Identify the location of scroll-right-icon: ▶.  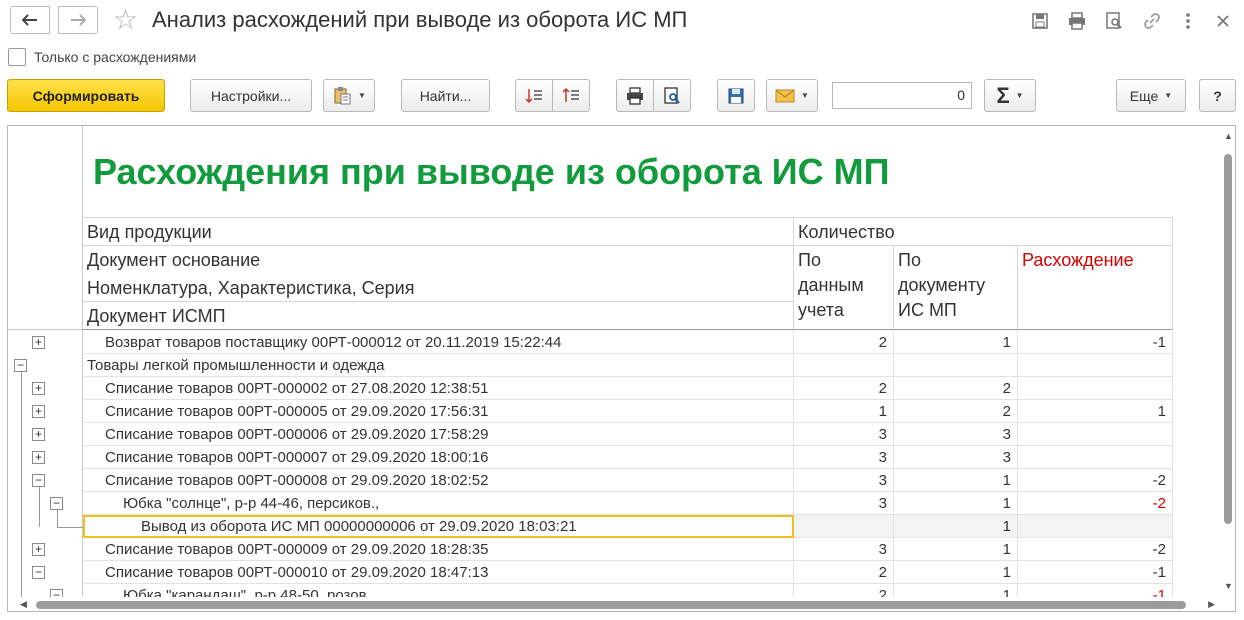
(1211, 604).